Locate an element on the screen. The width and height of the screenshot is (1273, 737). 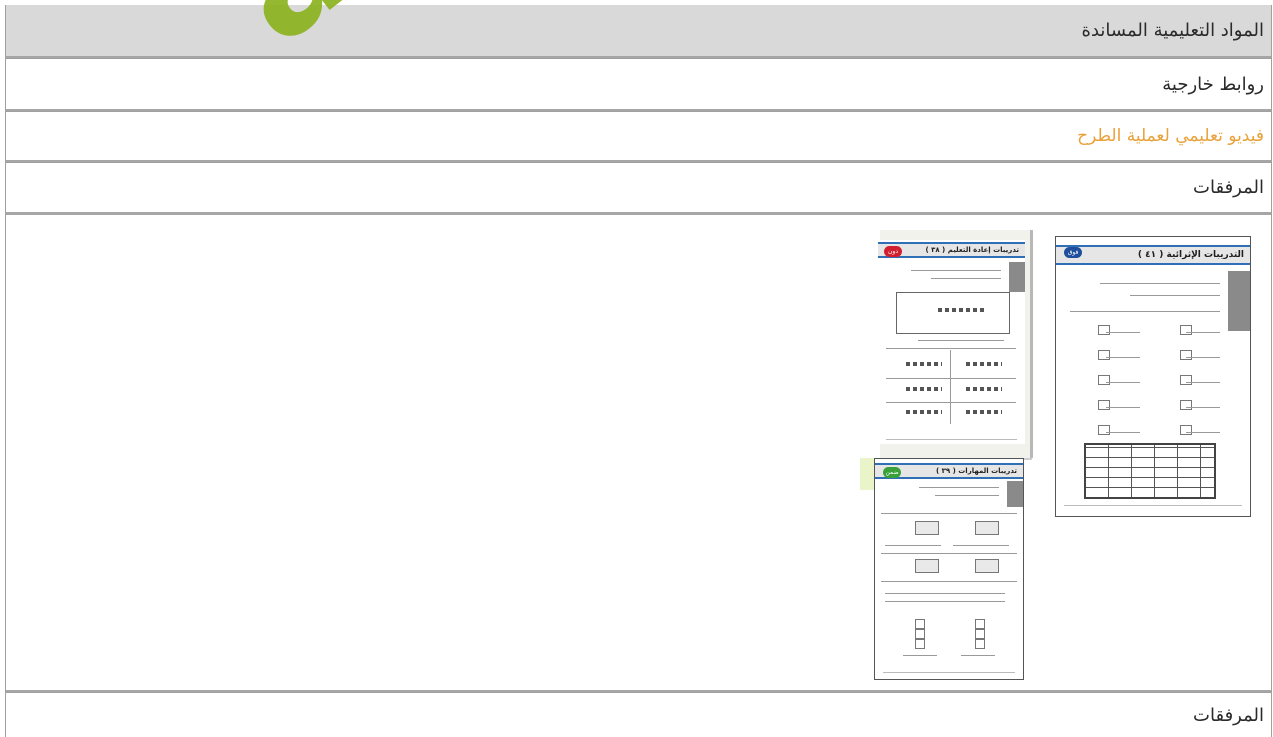
worksheet-title: تدريبات إعادة التعليم ( ٣٨ ) is located at coordinates (972, 250).